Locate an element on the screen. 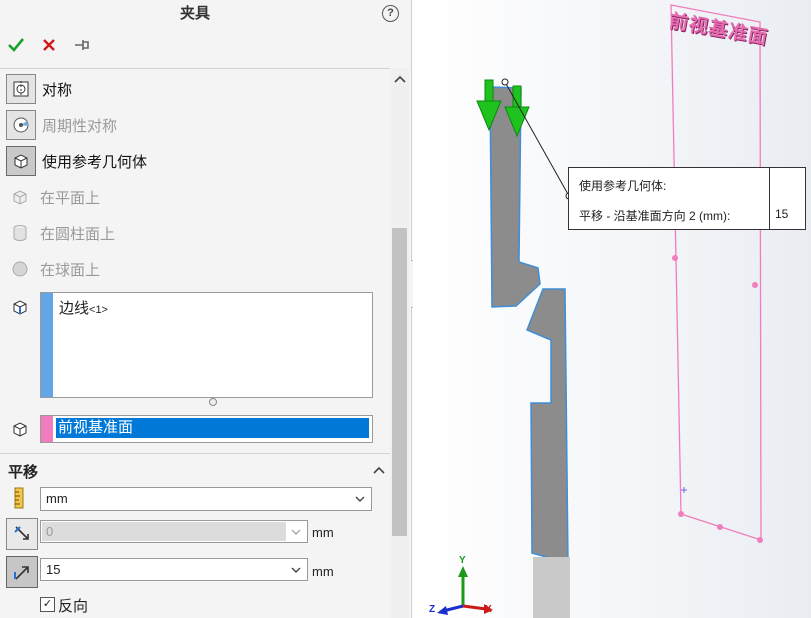 The height and width of the screenshot is (618, 811). part-body is located at coordinates (529, 352).